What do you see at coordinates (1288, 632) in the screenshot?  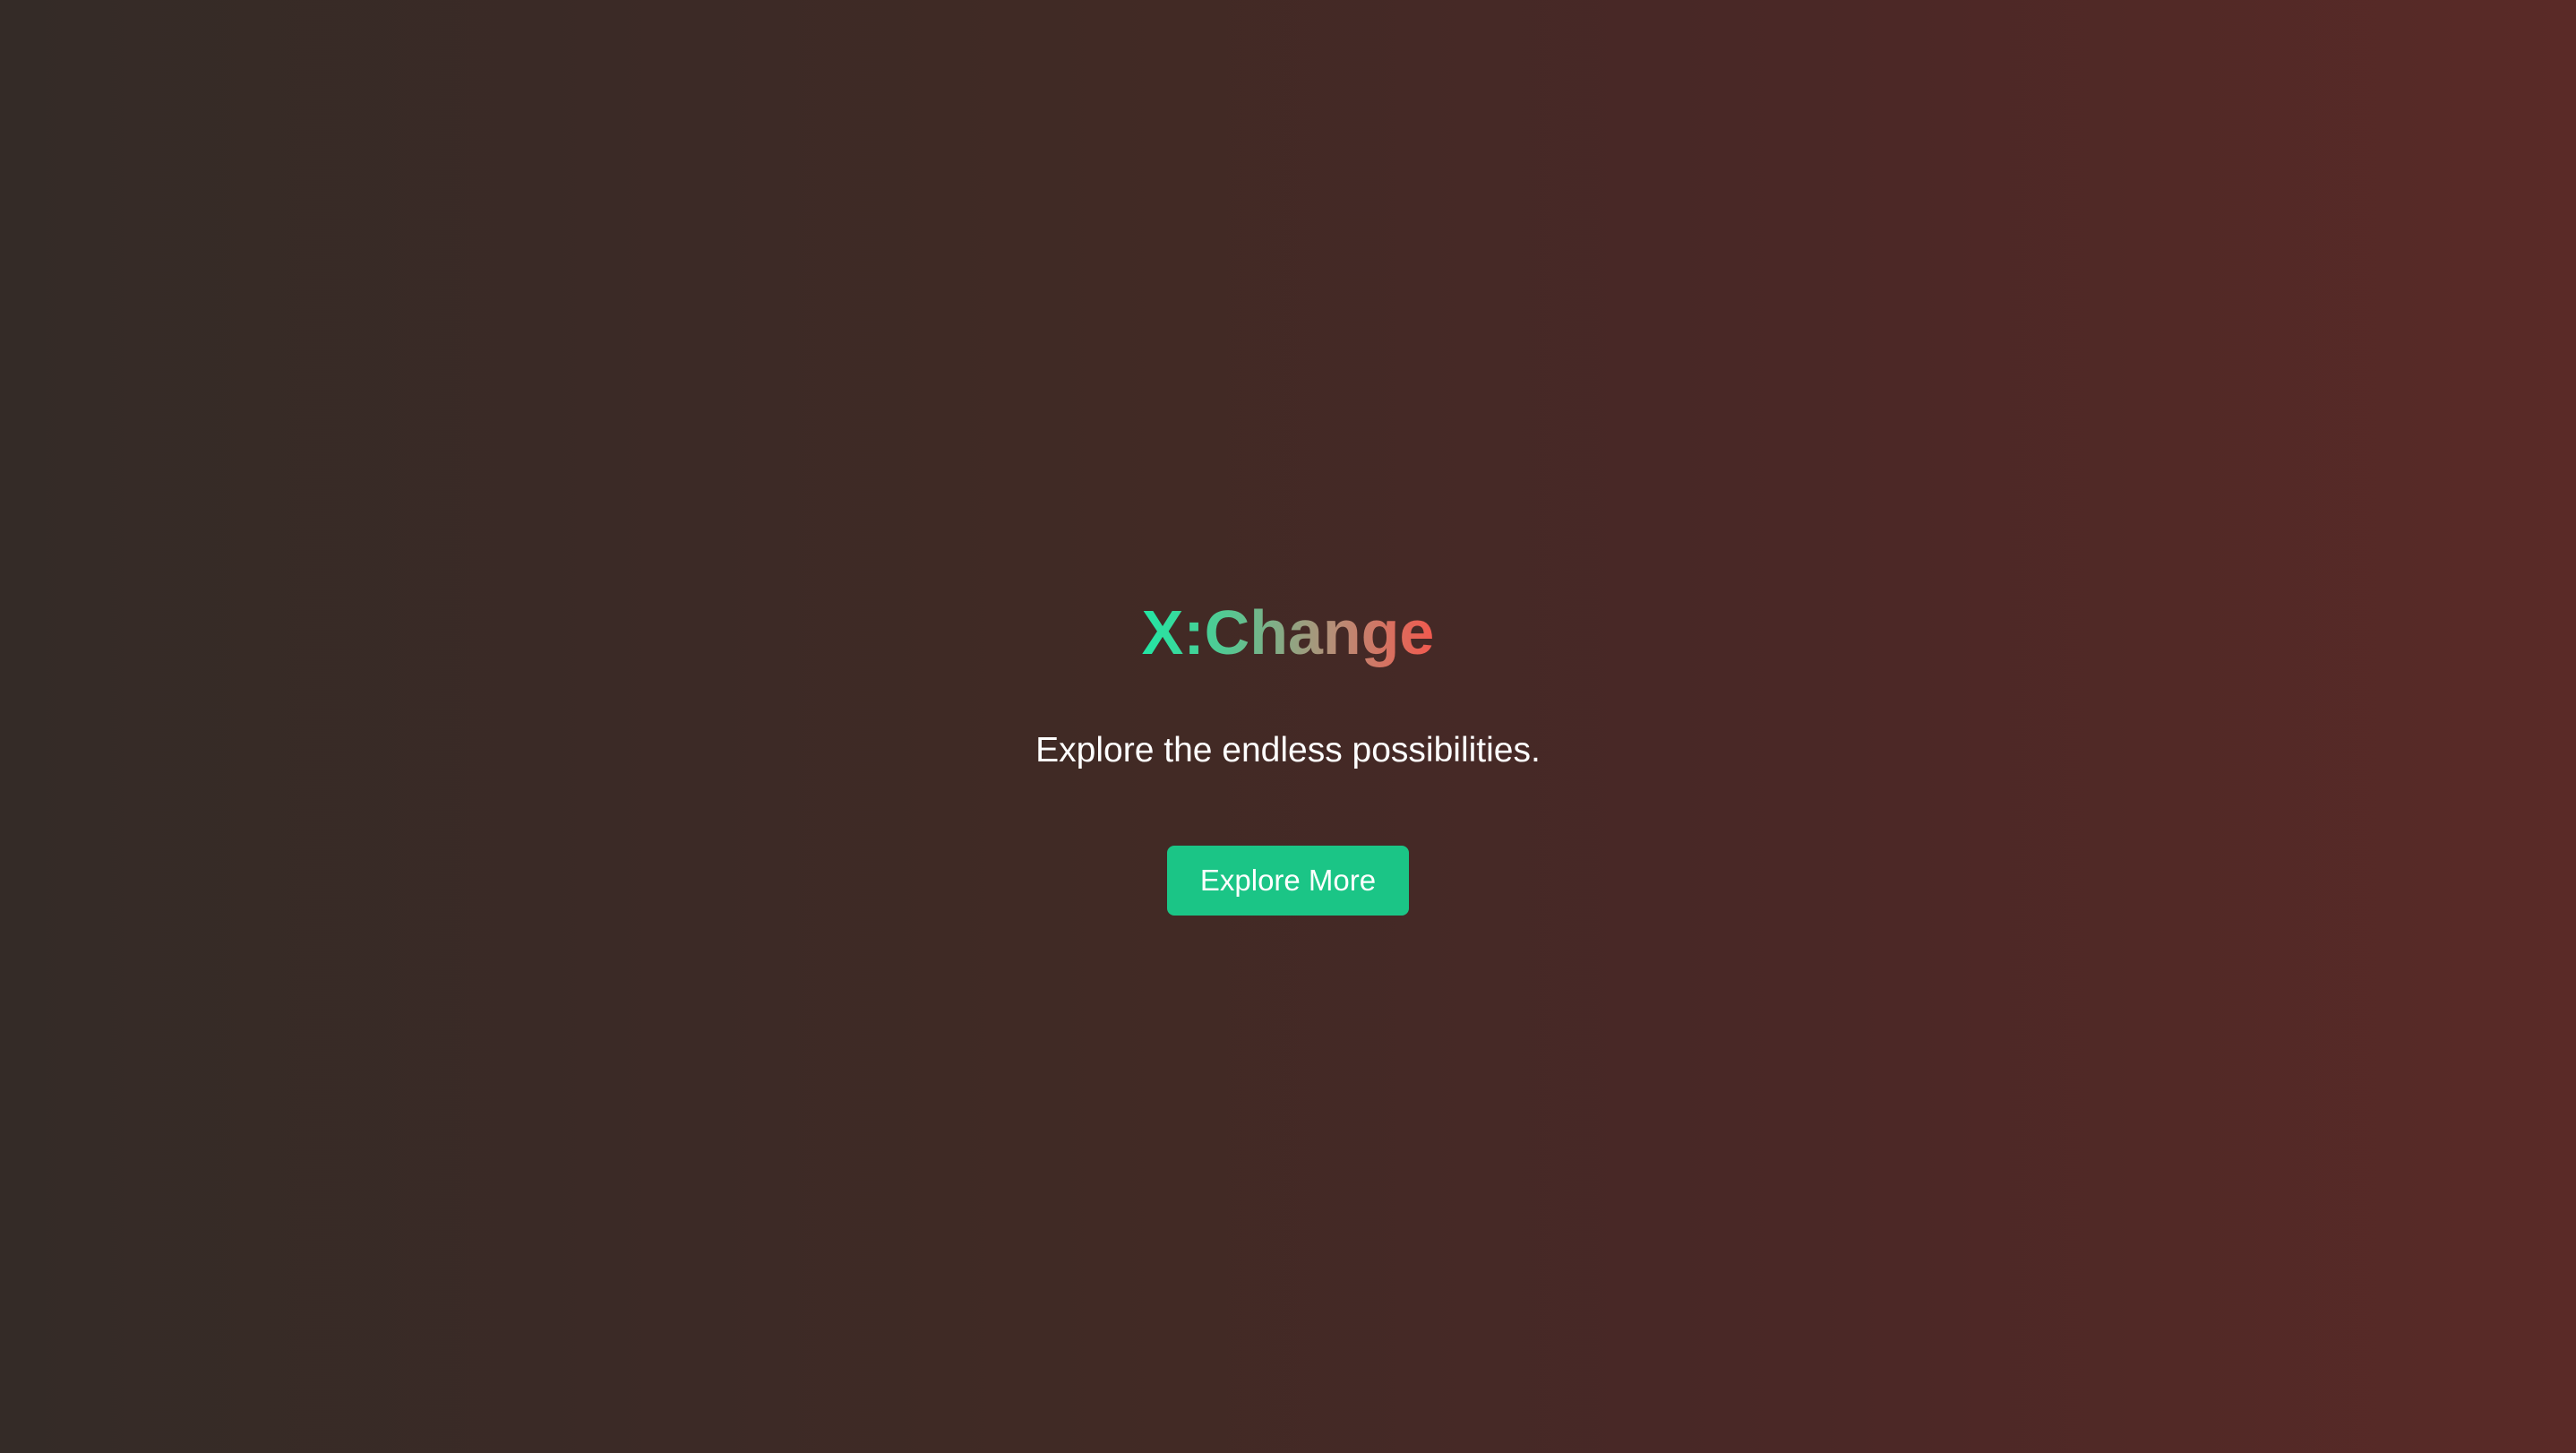 I see `hero-title: X:Change` at bounding box center [1288, 632].